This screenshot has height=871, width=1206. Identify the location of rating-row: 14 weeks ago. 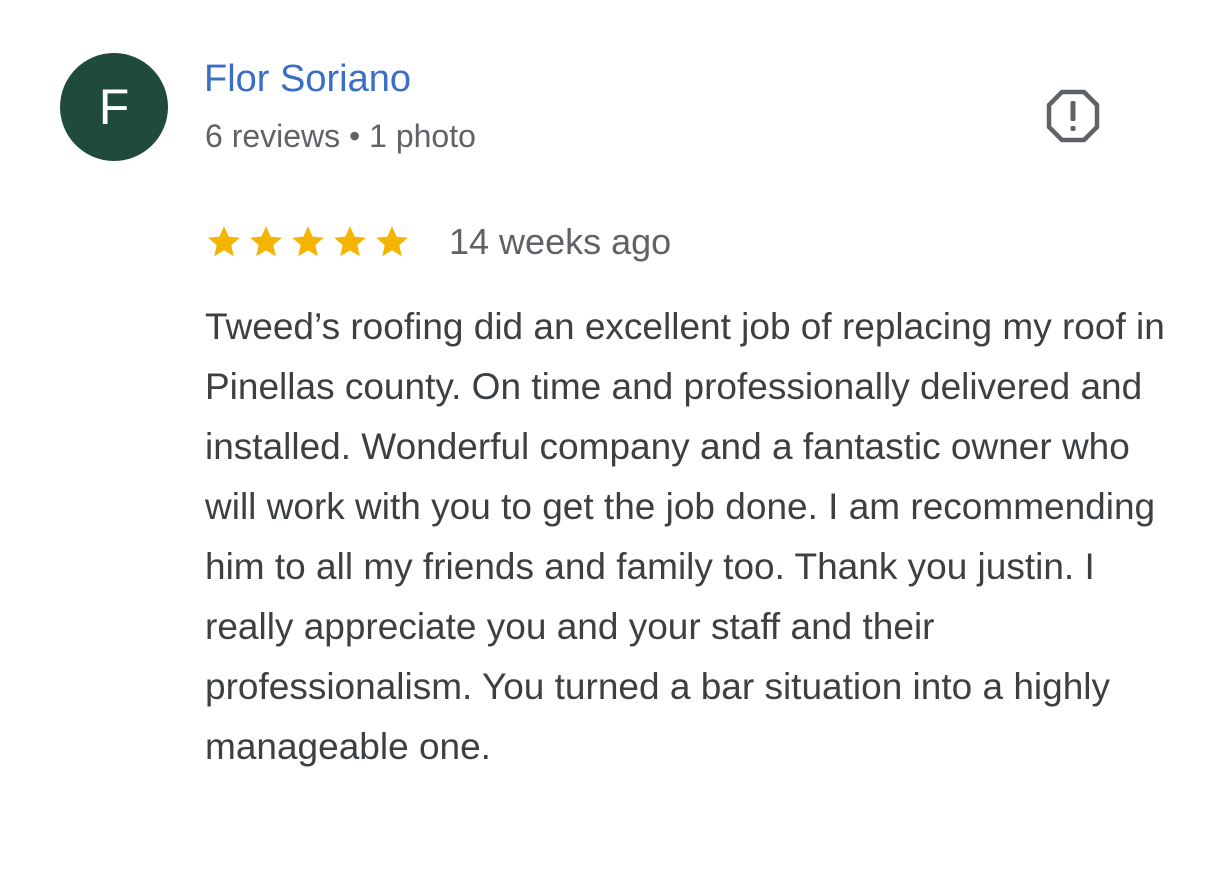
(438, 242).